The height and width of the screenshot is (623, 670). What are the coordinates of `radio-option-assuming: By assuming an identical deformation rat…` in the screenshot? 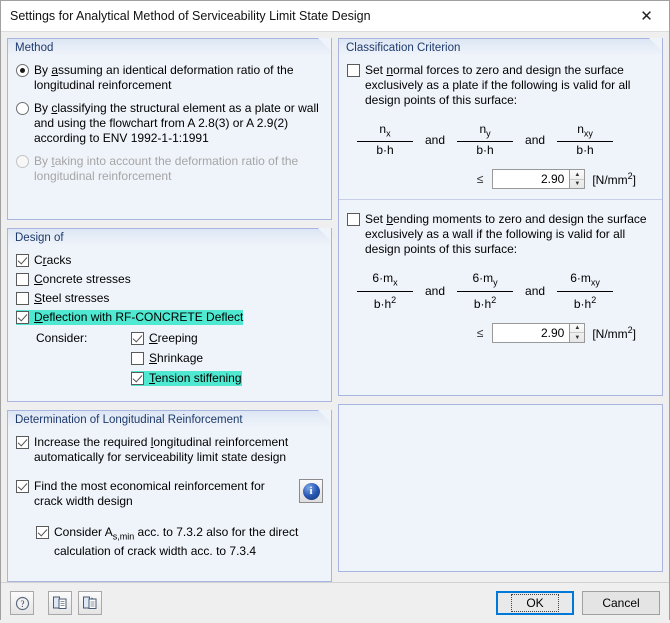 It's located at (169, 78).